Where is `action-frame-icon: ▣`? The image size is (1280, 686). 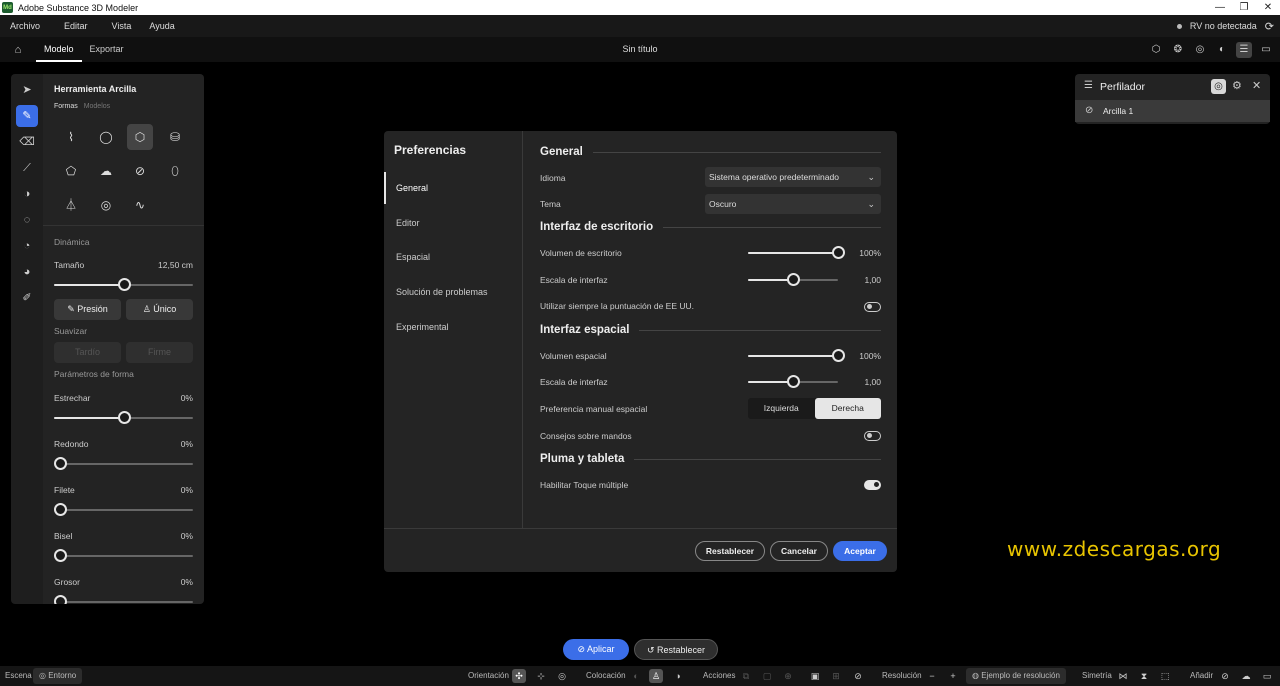 action-frame-icon: ▣ is located at coordinates (815, 676).